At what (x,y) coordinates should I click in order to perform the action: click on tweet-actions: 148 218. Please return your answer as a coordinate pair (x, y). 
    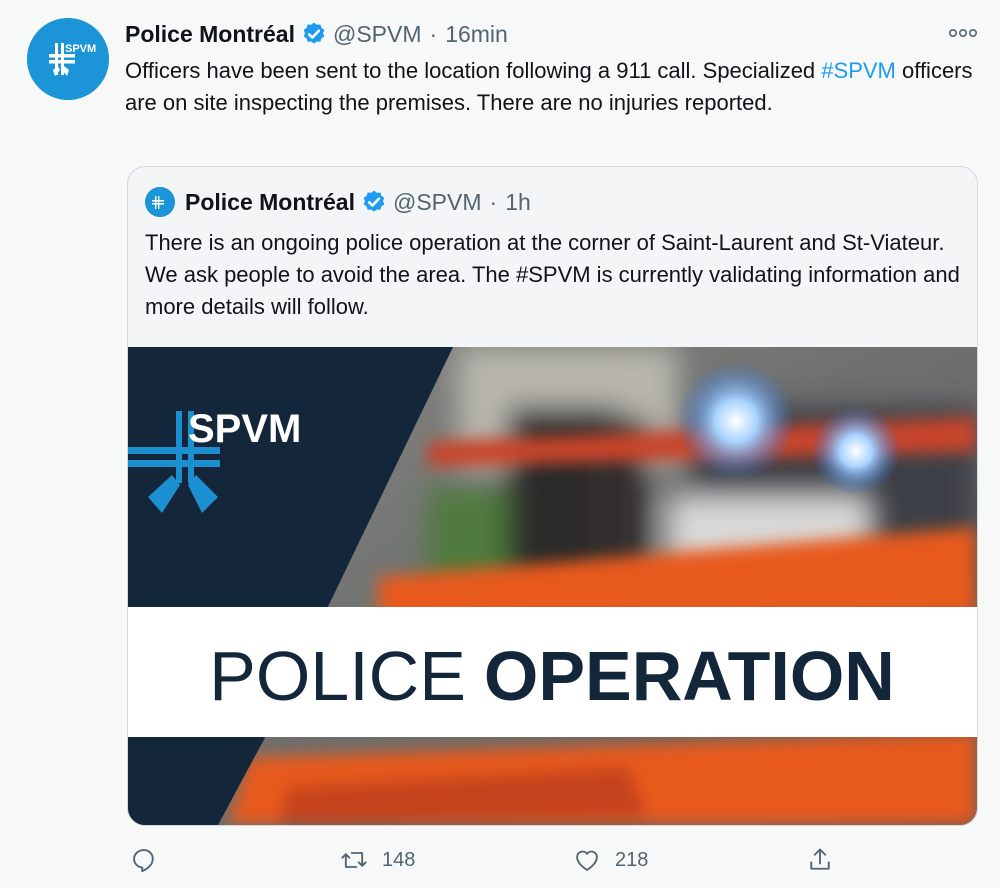
    Looking at the image, I should click on (487, 860).